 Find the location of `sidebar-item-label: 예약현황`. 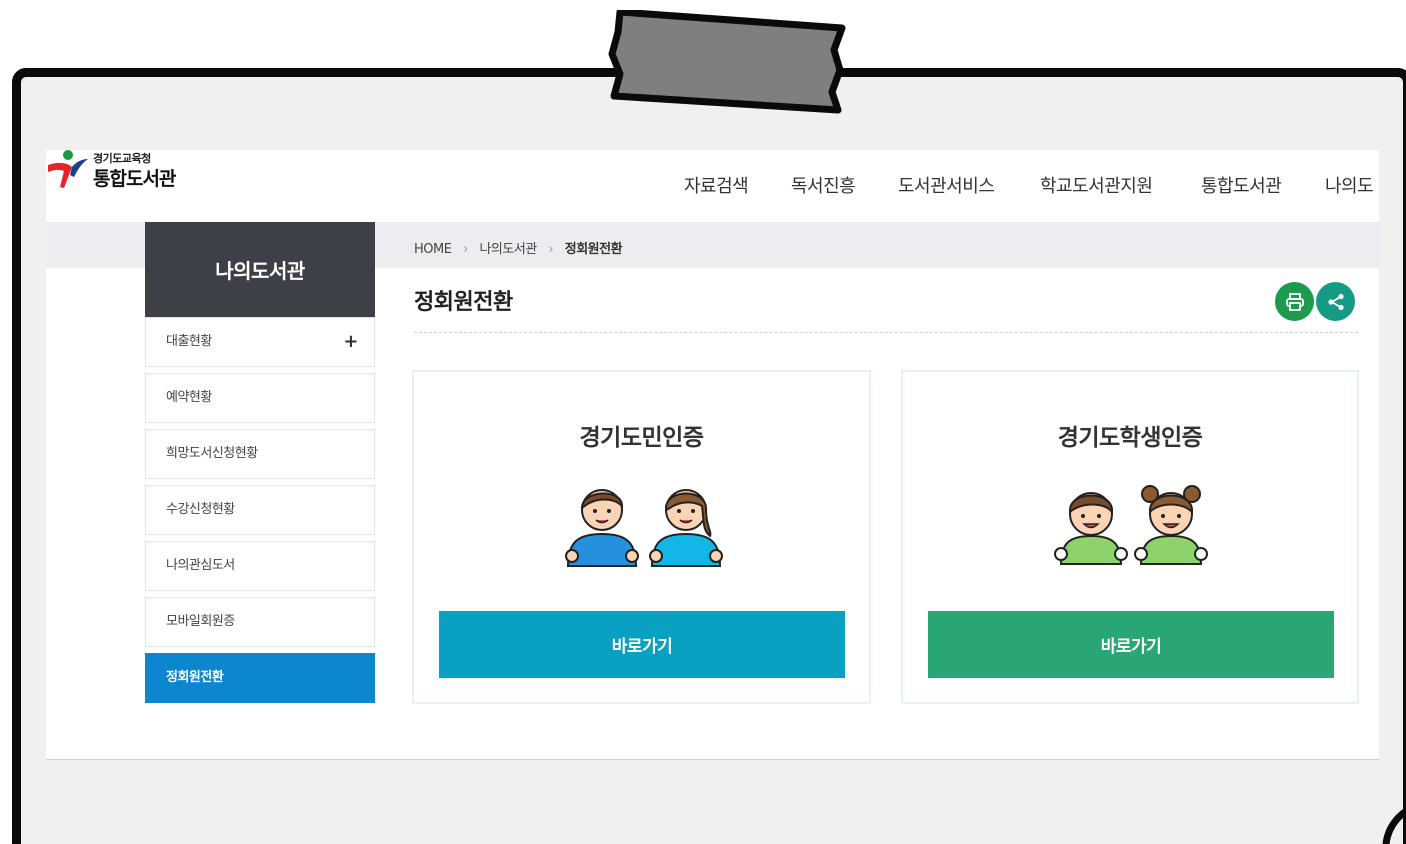

sidebar-item-label: 예약현황 is located at coordinates (189, 397).